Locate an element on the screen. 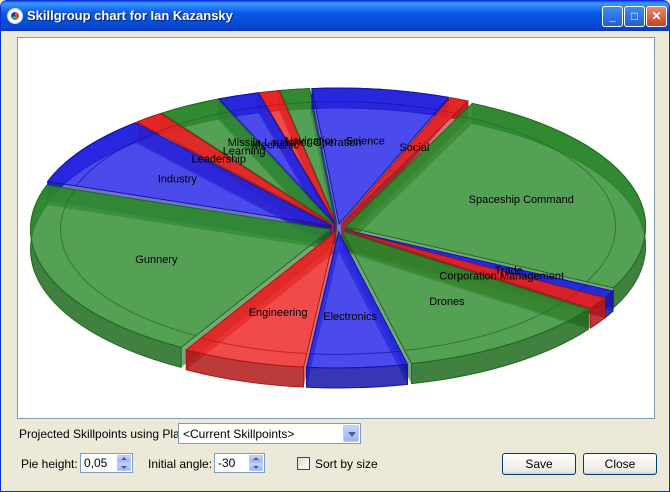  plan-select: <Current Skillpoints> is located at coordinates (269, 433).